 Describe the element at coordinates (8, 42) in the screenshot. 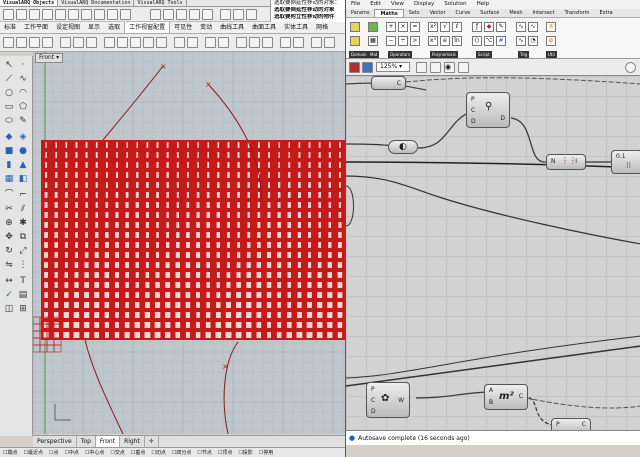

I see `new-file-icon` at that location.